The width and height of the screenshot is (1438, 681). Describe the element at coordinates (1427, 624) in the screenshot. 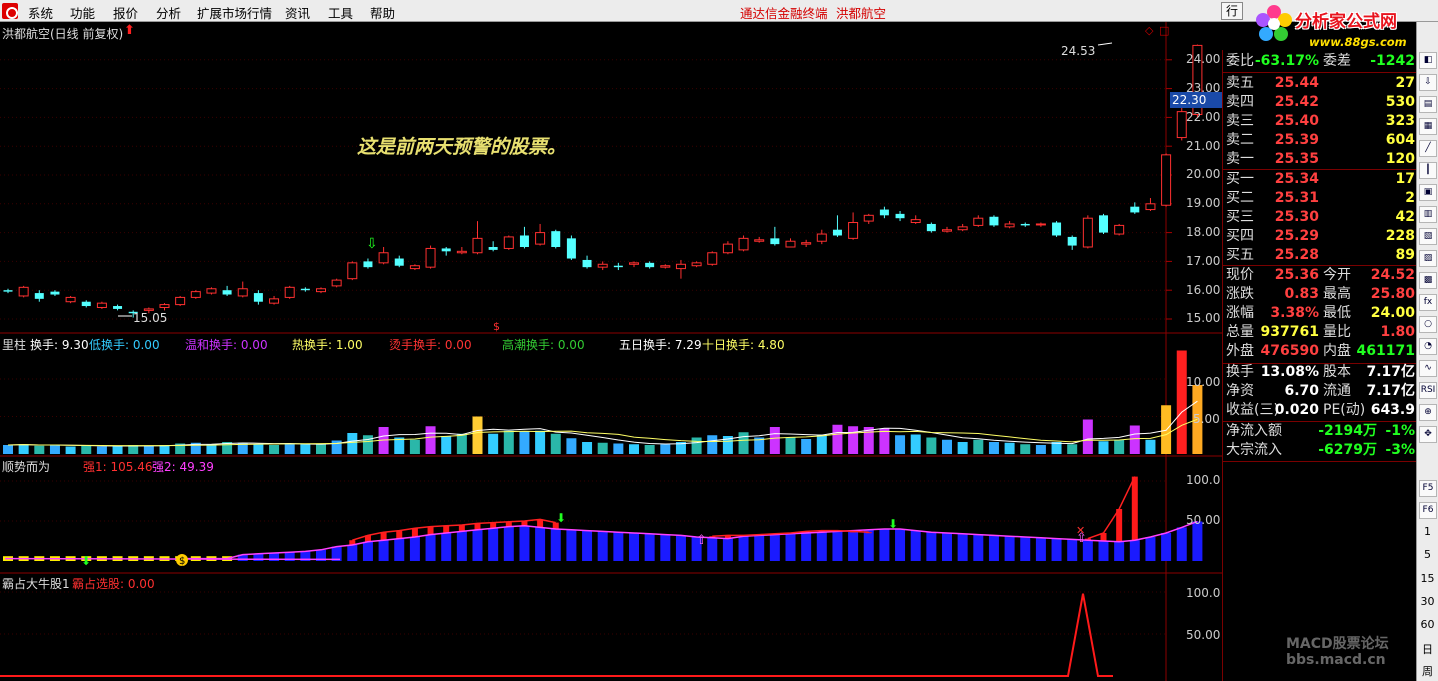

I see `period-60: 60` at that location.